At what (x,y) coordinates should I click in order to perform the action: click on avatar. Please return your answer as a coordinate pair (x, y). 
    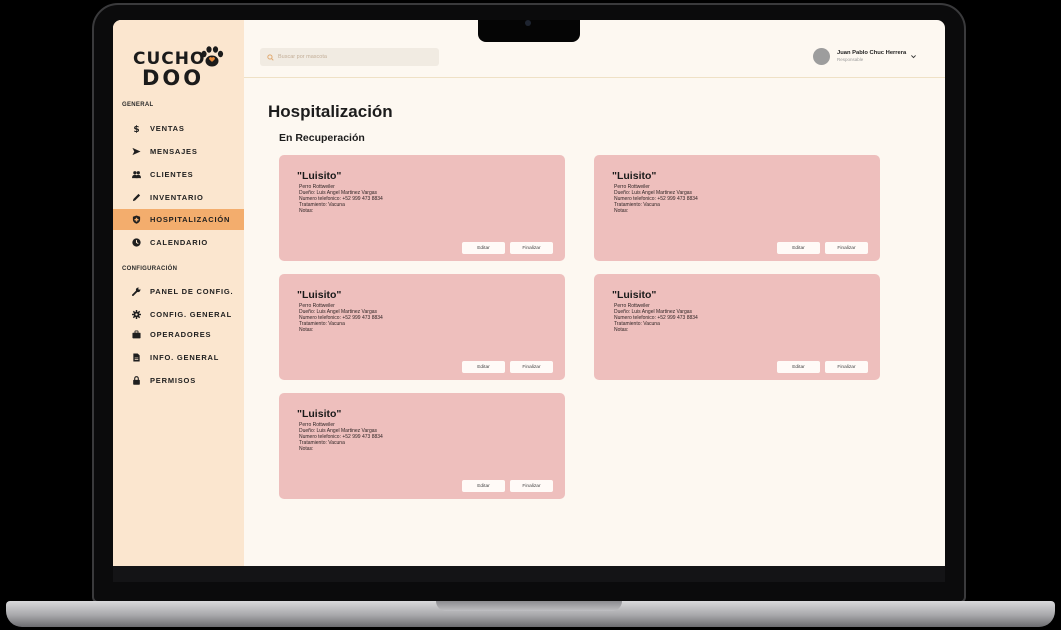
    Looking at the image, I should click on (821, 56).